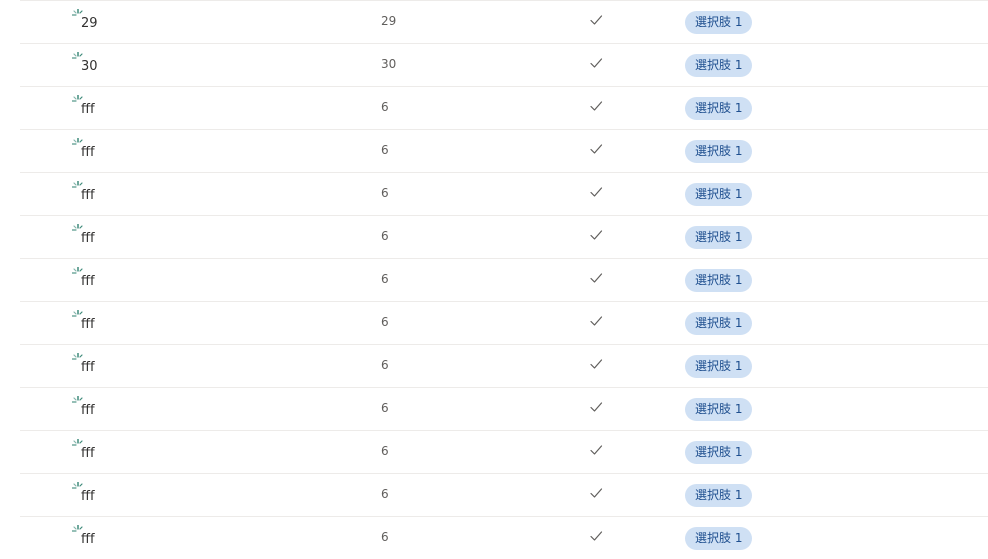 The image size is (988, 559). I want to click on number-cell: 29, so click(389, 21).